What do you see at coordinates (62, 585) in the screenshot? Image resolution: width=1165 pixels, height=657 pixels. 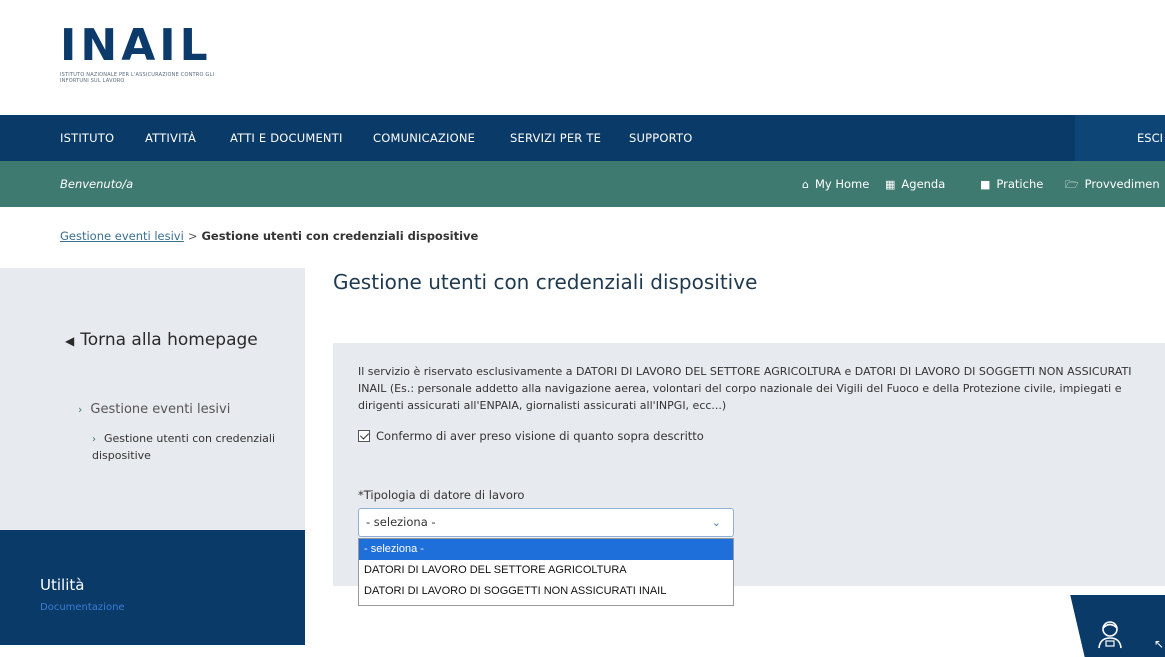 I see `utility-title: Utilità` at bounding box center [62, 585].